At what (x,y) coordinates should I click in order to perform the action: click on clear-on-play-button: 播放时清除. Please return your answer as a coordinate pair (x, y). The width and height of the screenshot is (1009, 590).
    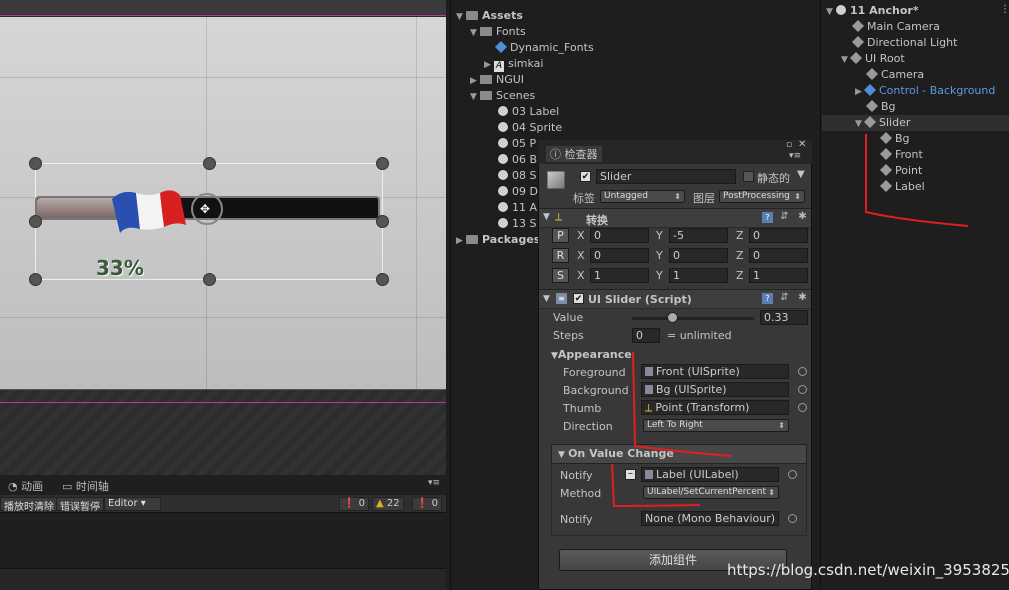
    Looking at the image, I should click on (29, 505).